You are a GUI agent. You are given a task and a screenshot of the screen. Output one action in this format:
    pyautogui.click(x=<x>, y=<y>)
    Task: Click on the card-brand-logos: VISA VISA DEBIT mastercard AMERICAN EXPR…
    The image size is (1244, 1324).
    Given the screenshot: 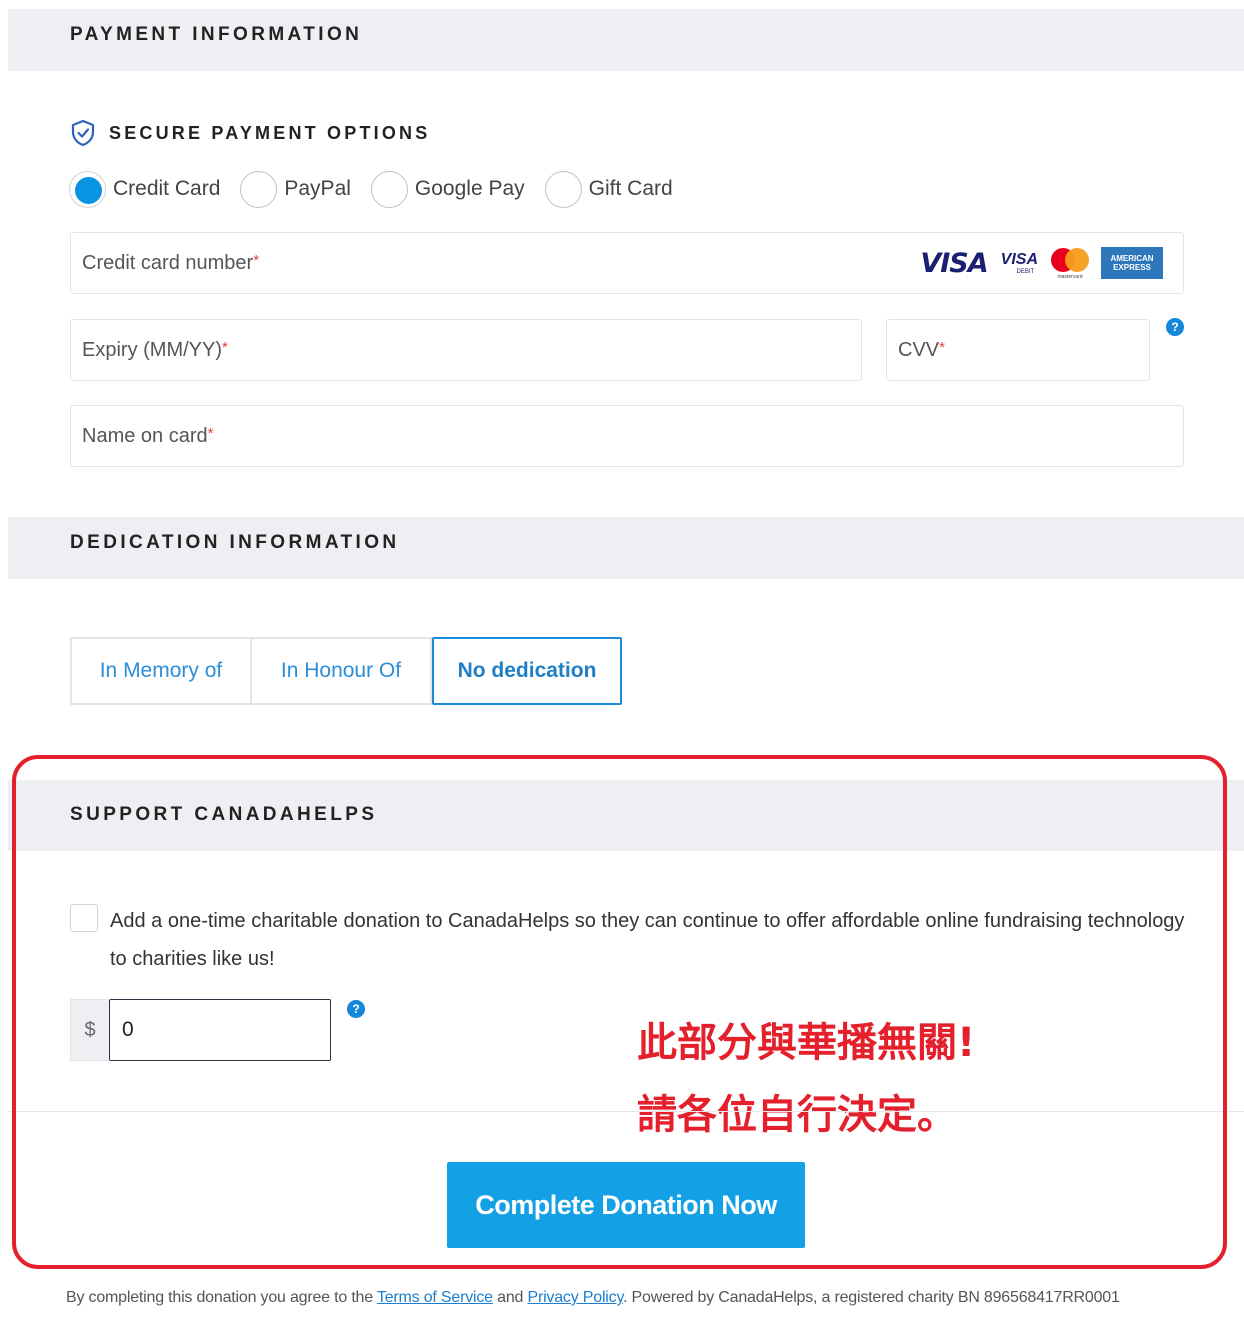 What is the action you would take?
    pyautogui.click(x=1041, y=263)
    